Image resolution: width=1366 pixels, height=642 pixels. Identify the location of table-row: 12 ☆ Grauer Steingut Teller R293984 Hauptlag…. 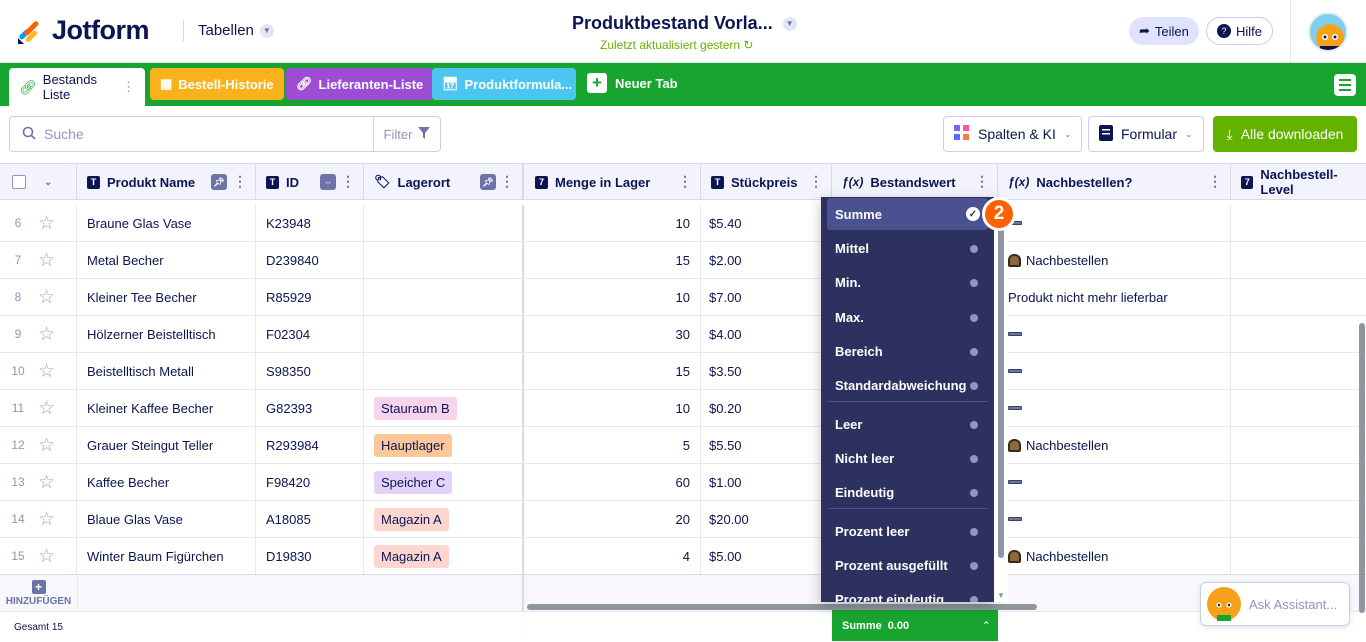
(683, 445).